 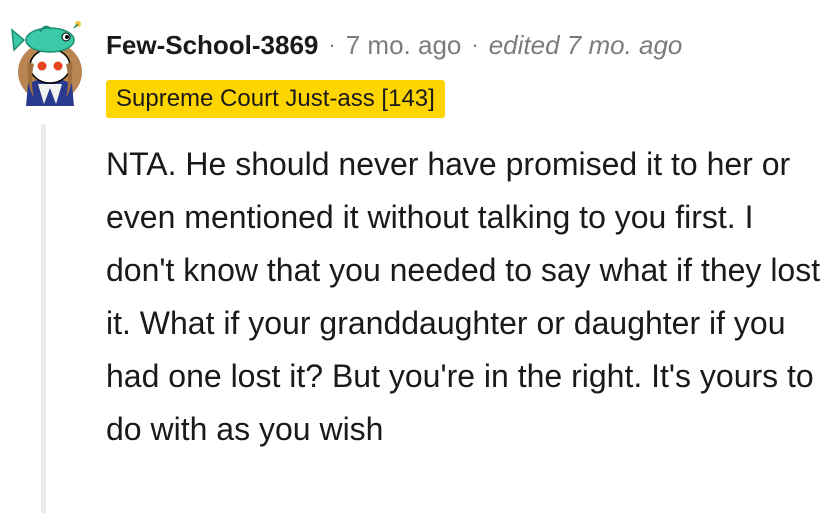 What do you see at coordinates (404, 45) in the screenshot?
I see `timestamp: 7 mo. ago` at bounding box center [404, 45].